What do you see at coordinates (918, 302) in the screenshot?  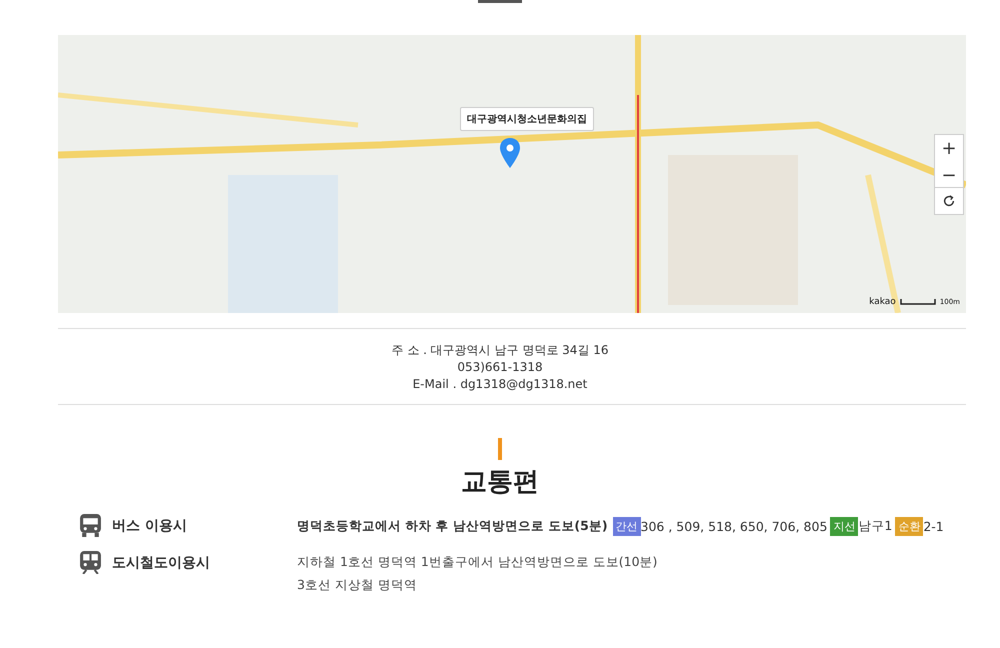 I see `scale-bar-icon` at bounding box center [918, 302].